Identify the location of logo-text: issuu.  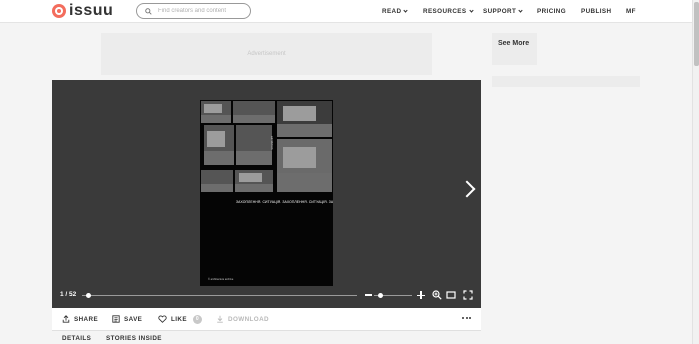
(91, 10).